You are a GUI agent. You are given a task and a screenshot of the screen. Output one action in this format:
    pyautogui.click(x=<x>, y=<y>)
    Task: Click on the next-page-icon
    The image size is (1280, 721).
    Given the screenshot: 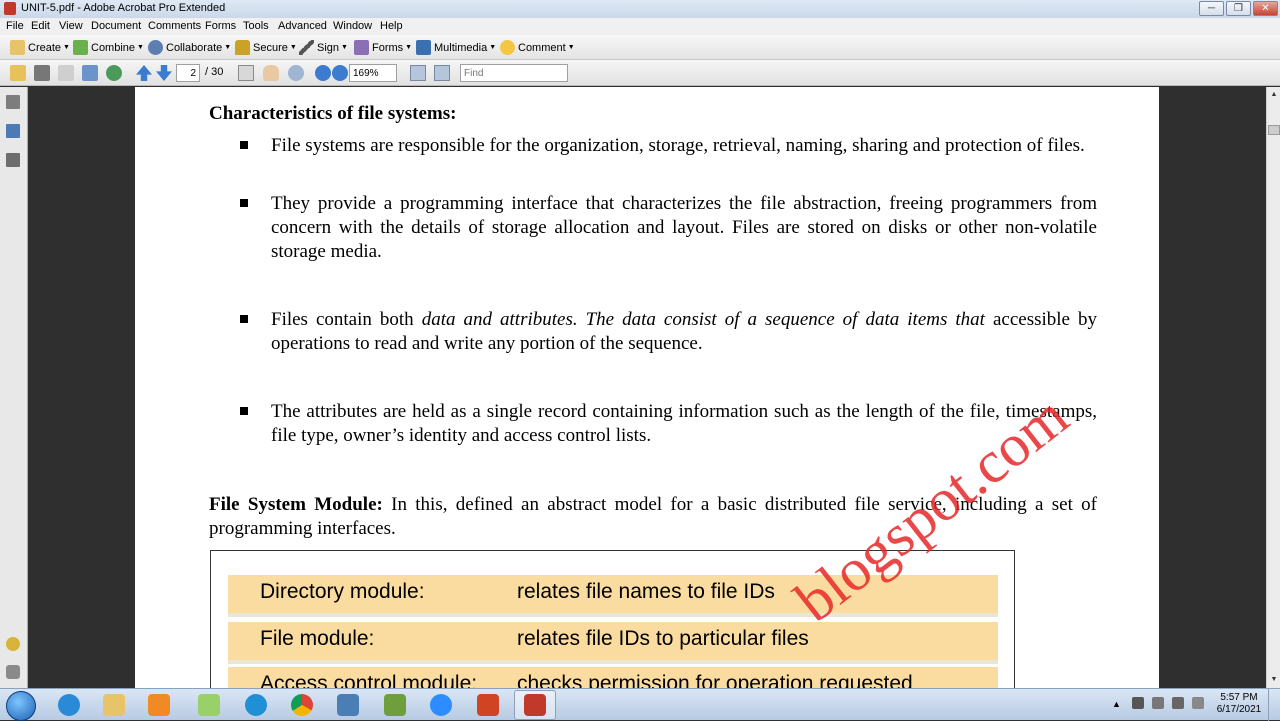 What is the action you would take?
    pyautogui.click(x=164, y=73)
    